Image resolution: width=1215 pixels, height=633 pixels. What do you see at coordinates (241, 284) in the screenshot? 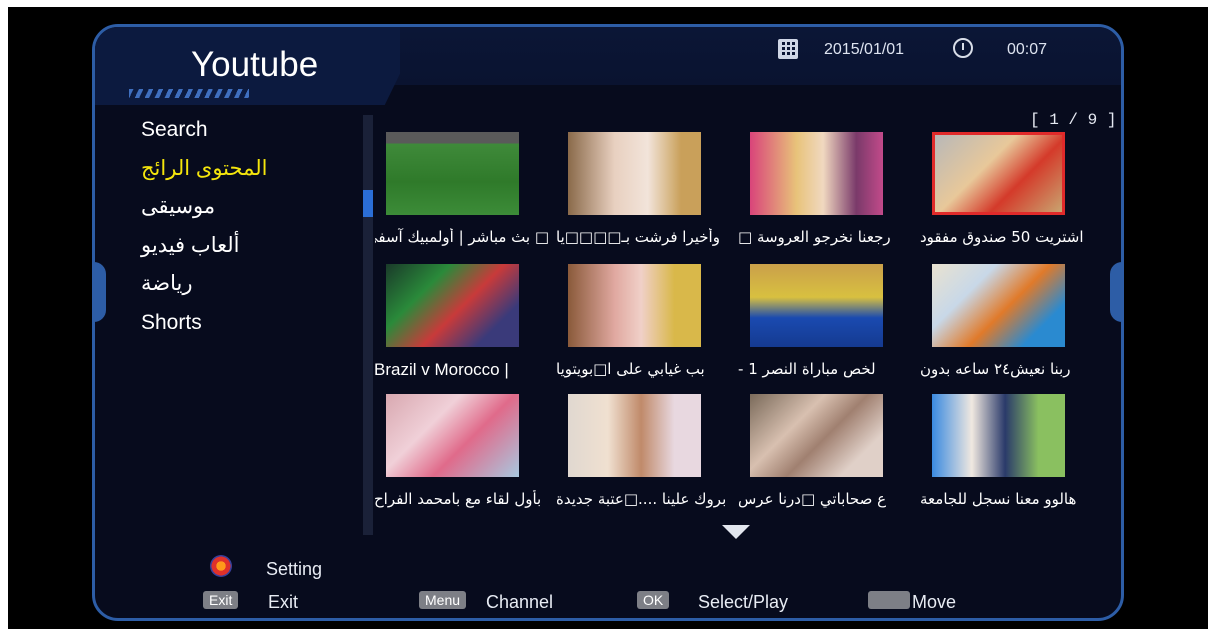
I see `menu-item-sports: رياضة` at bounding box center [241, 284].